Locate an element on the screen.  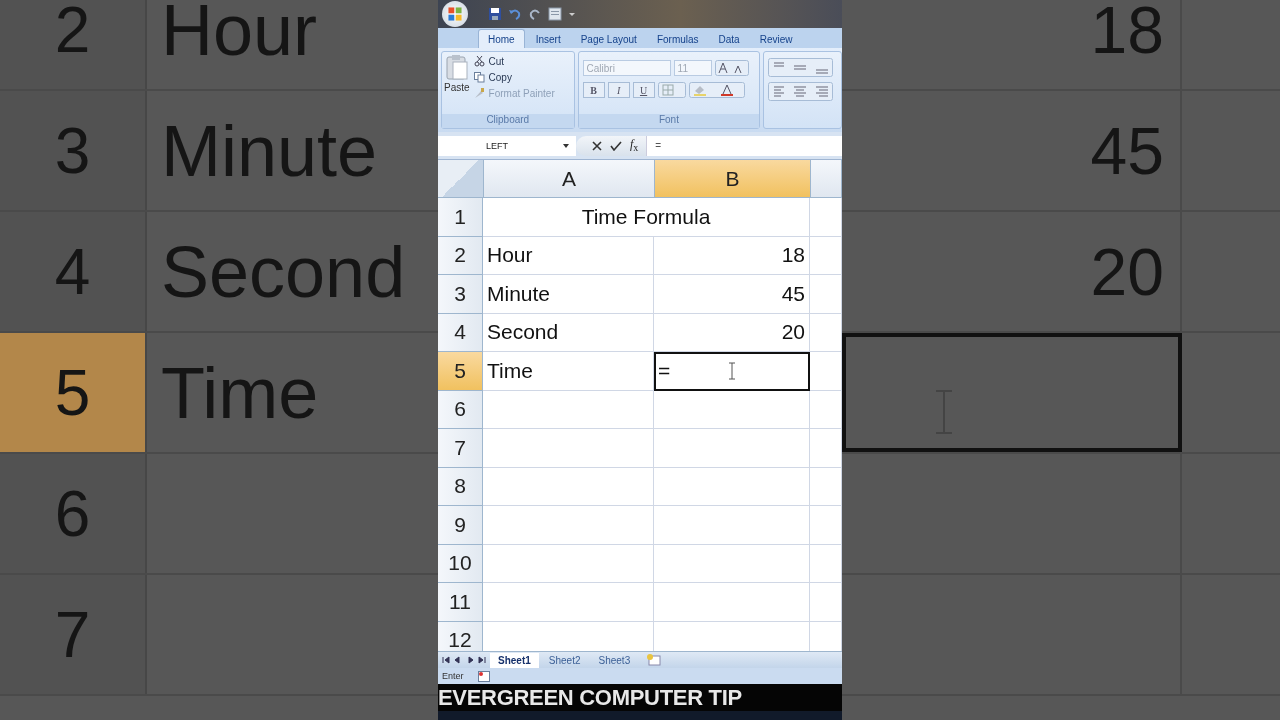
office-button is located at coordinates (455, 14).